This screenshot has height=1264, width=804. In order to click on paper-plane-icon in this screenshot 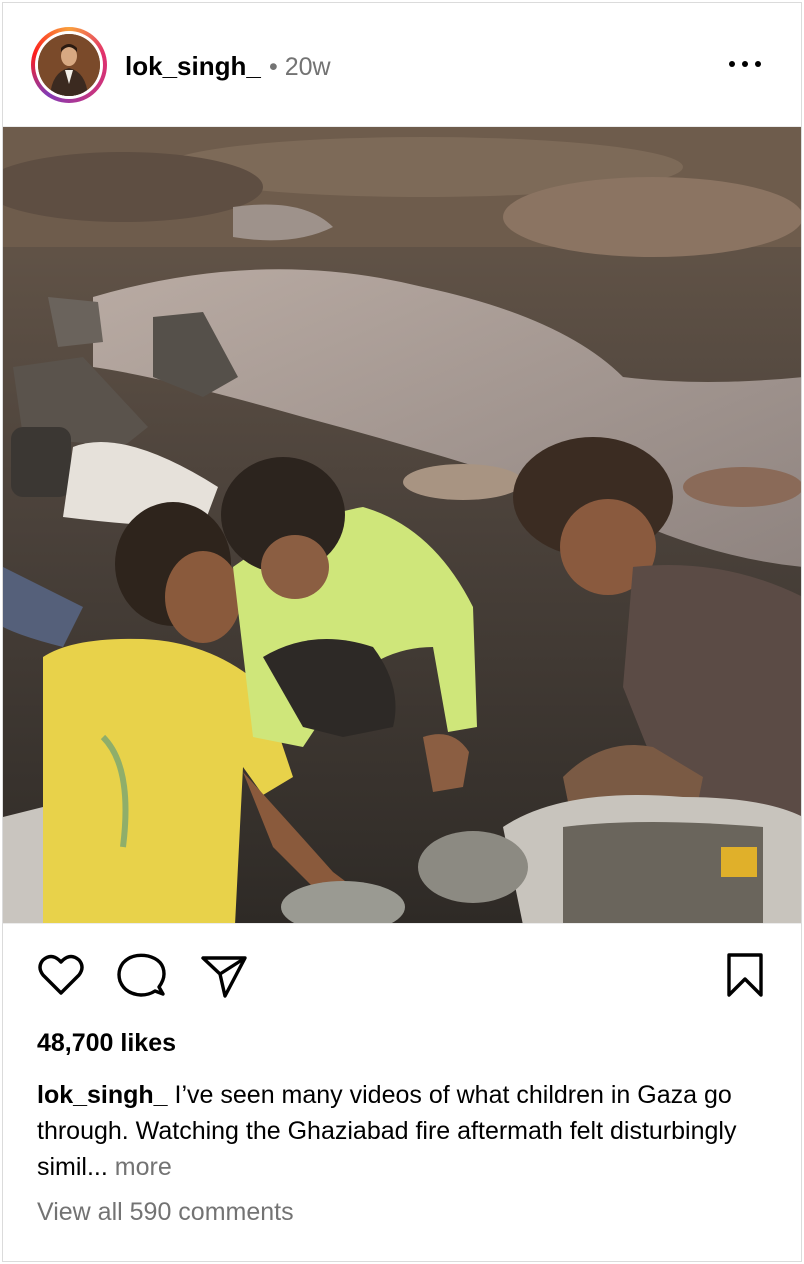, I will do `click(224, 977)`.